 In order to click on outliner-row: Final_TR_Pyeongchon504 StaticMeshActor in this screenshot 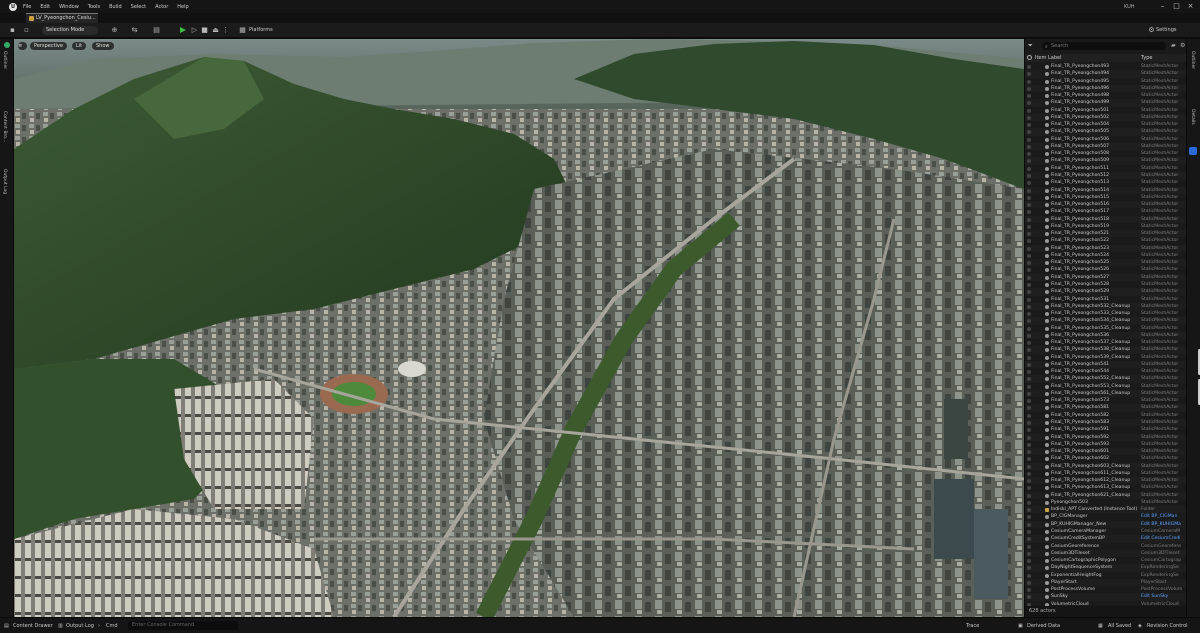, I will do `click(1105, 124)`.